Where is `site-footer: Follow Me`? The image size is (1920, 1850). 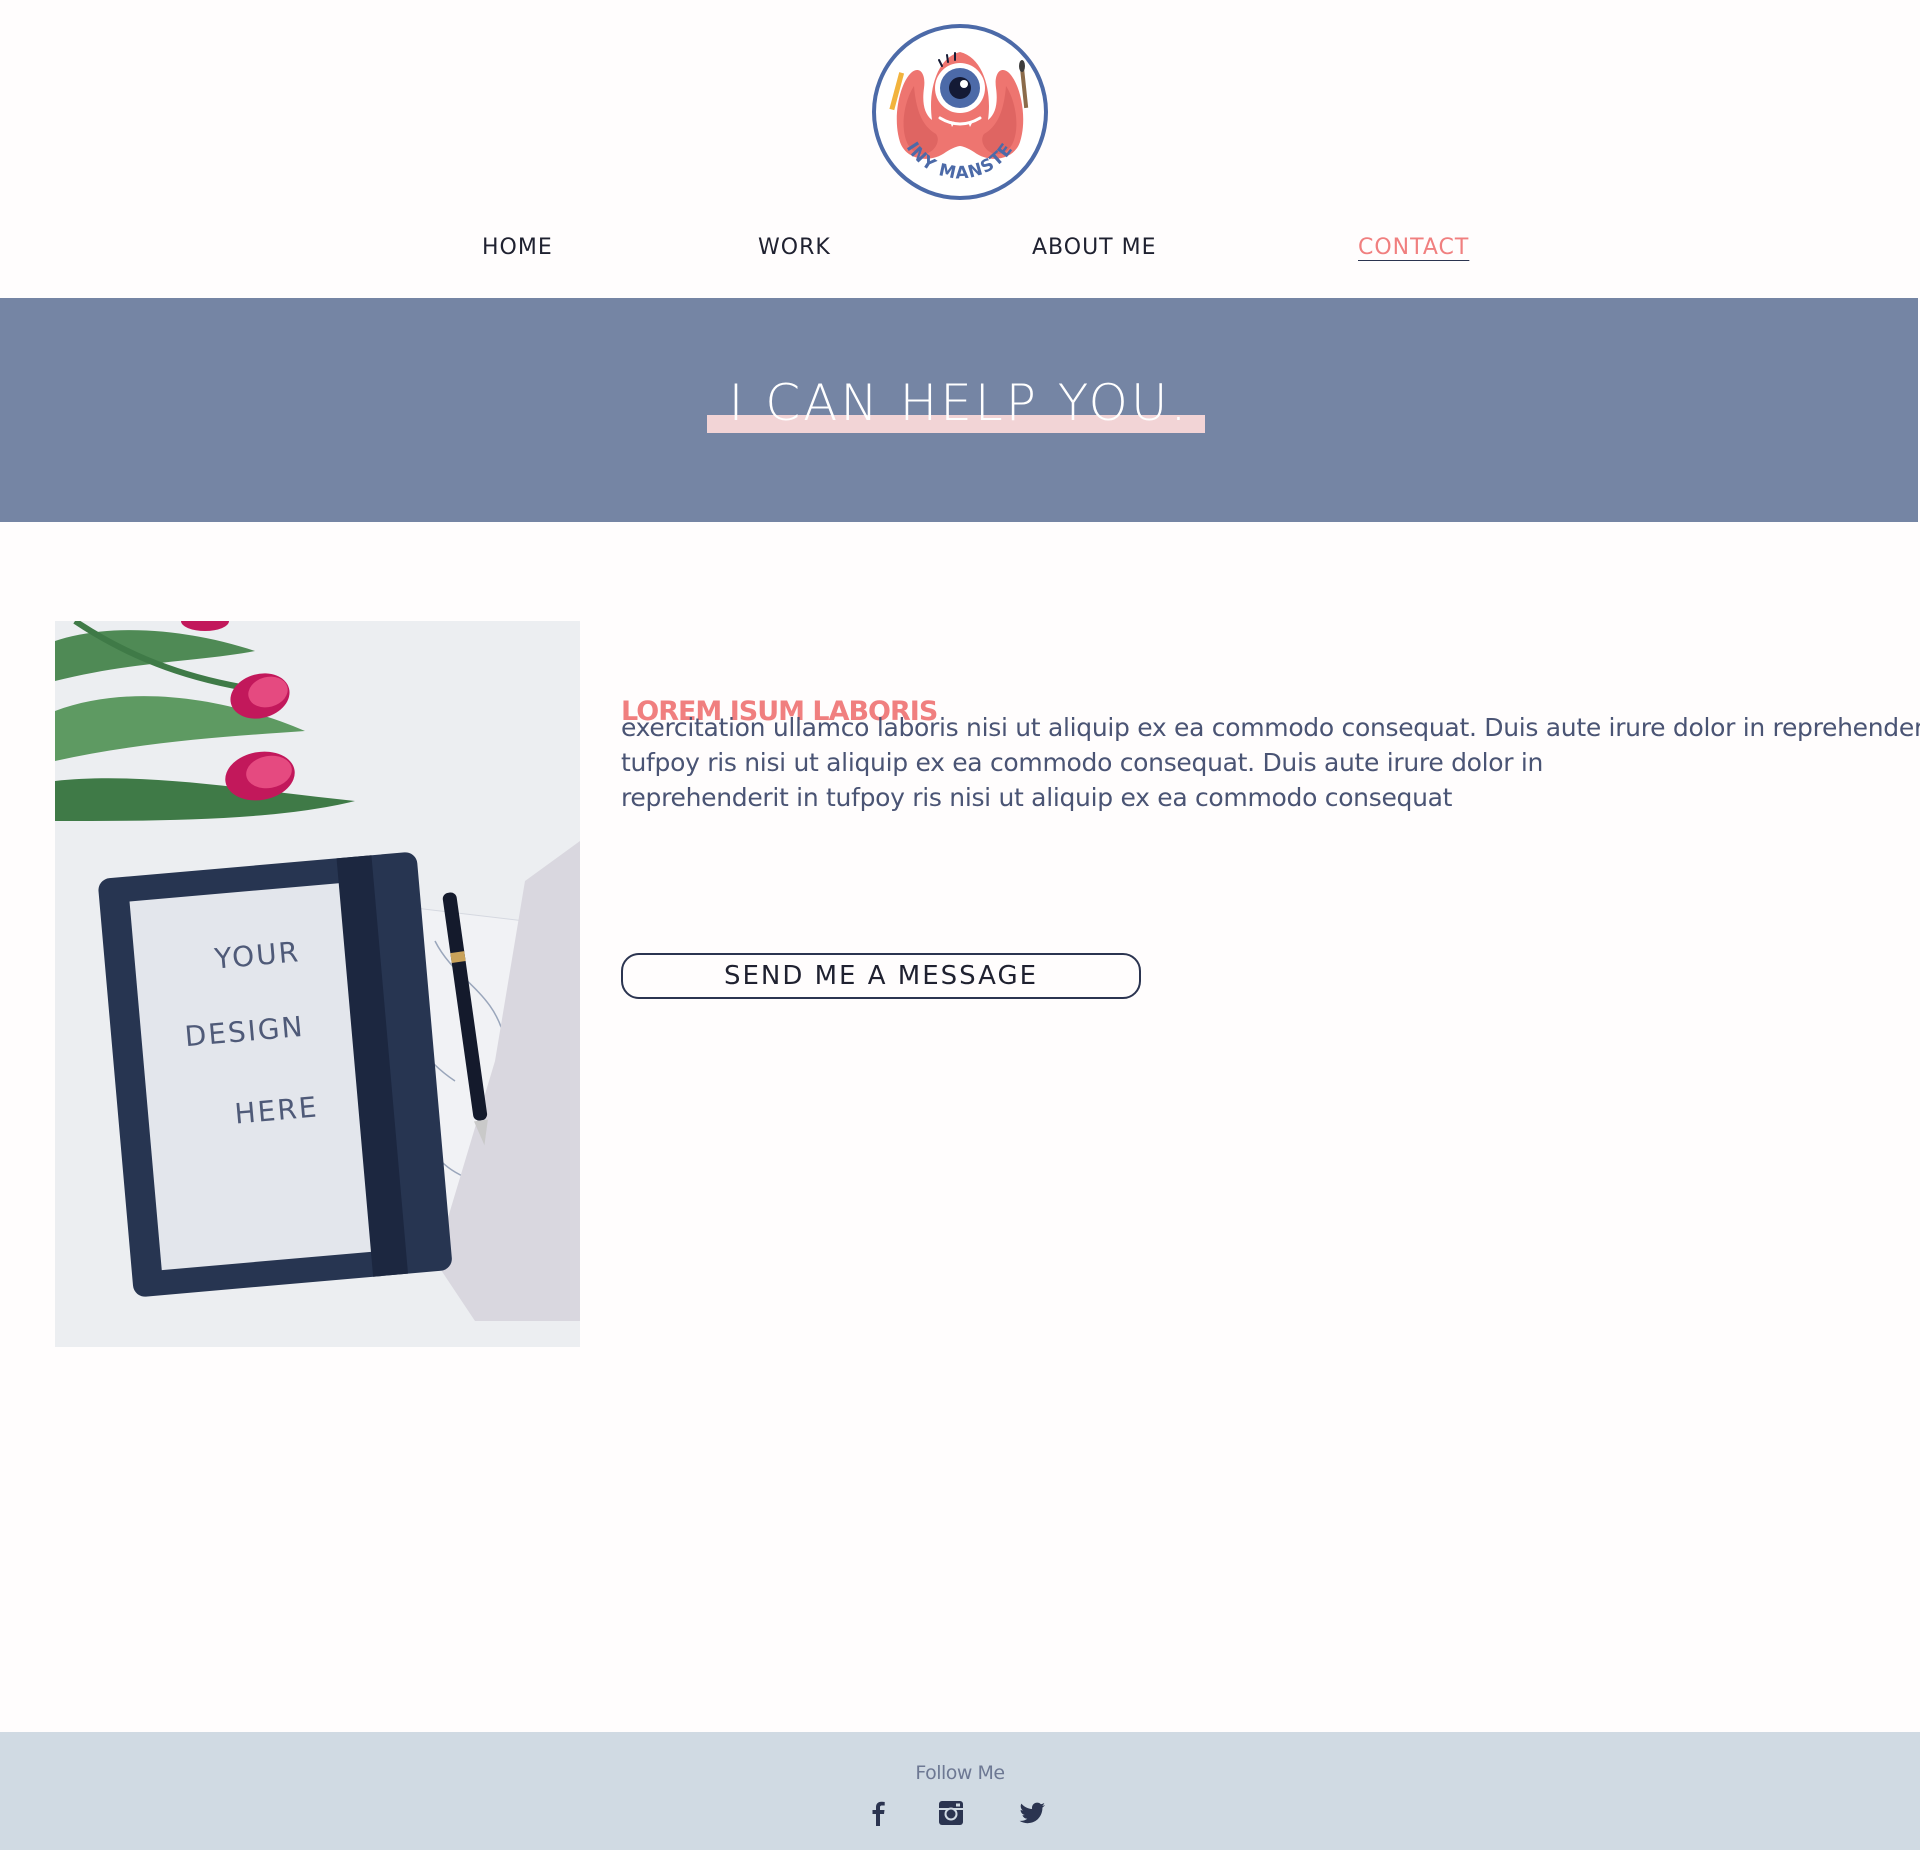 site-footer: Follow Me is located at coordinates (960, 1791).